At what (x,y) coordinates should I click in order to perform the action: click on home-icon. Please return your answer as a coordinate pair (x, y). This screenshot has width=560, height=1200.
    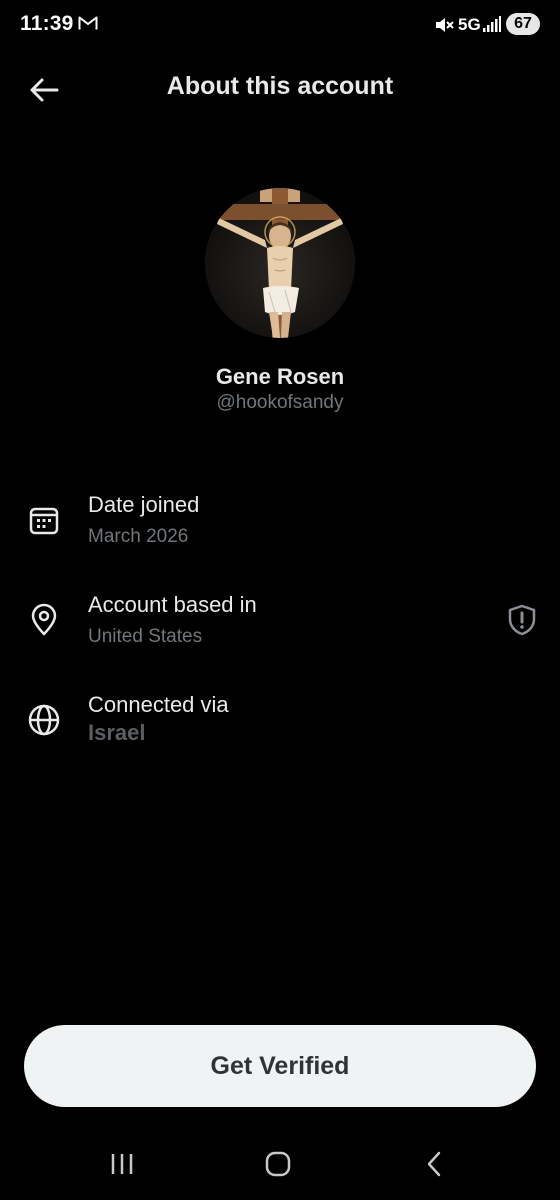
    Looking at the image, I should click on (278, 1164).